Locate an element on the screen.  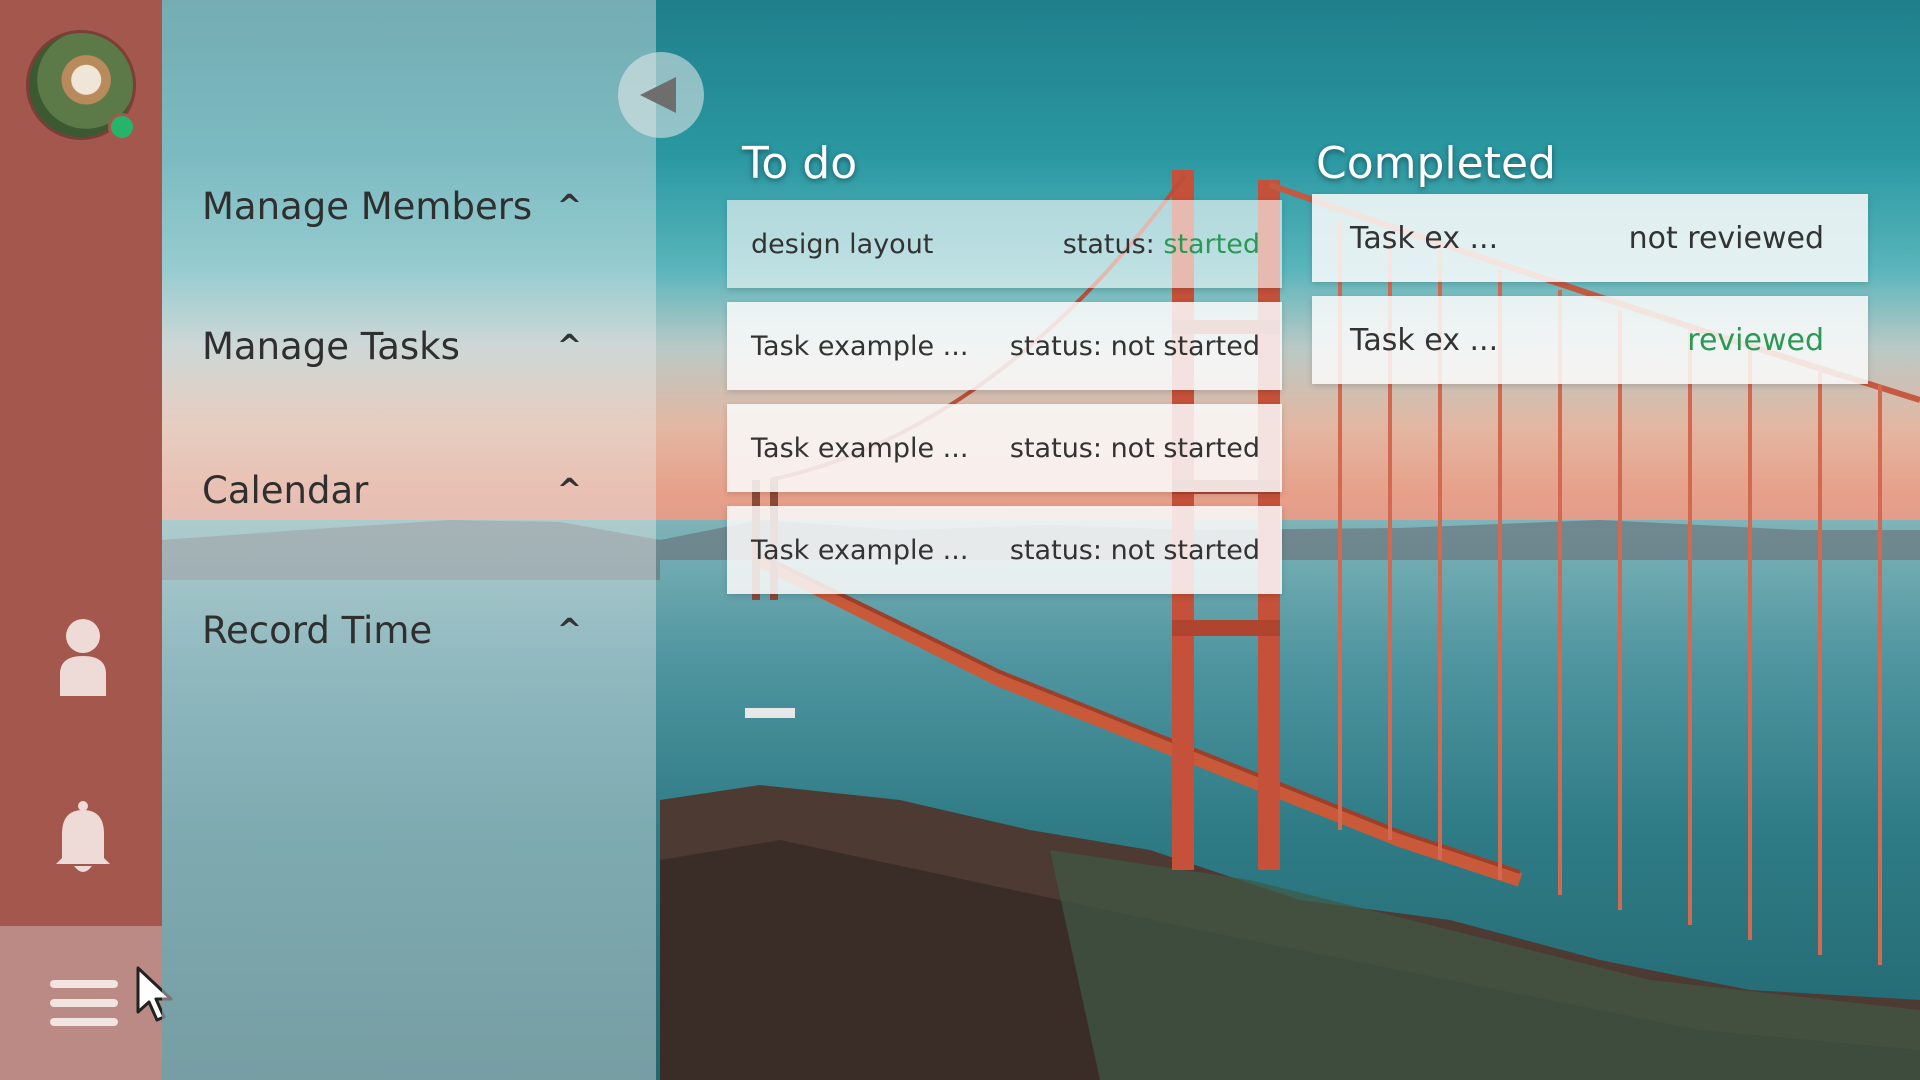
nav-item-manage-members: Manage Members ^ is located at coordinates (402, 206).